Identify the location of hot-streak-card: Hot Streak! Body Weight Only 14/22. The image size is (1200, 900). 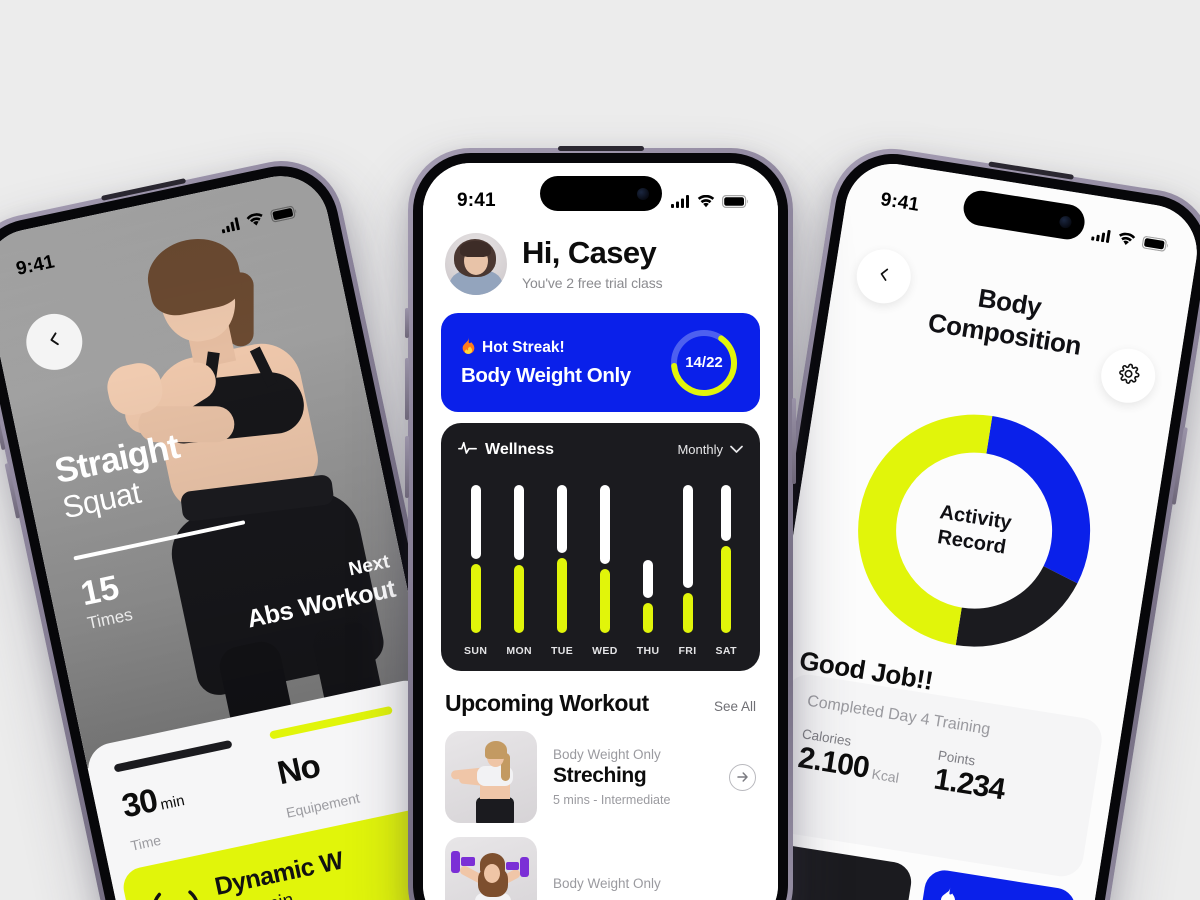
(600, 362).